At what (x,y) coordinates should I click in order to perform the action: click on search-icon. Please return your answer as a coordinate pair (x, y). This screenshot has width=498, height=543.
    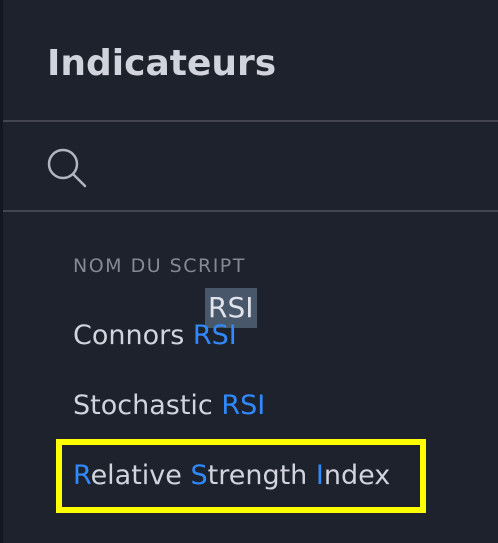
    Looking at the image, I should click on (67, 168).